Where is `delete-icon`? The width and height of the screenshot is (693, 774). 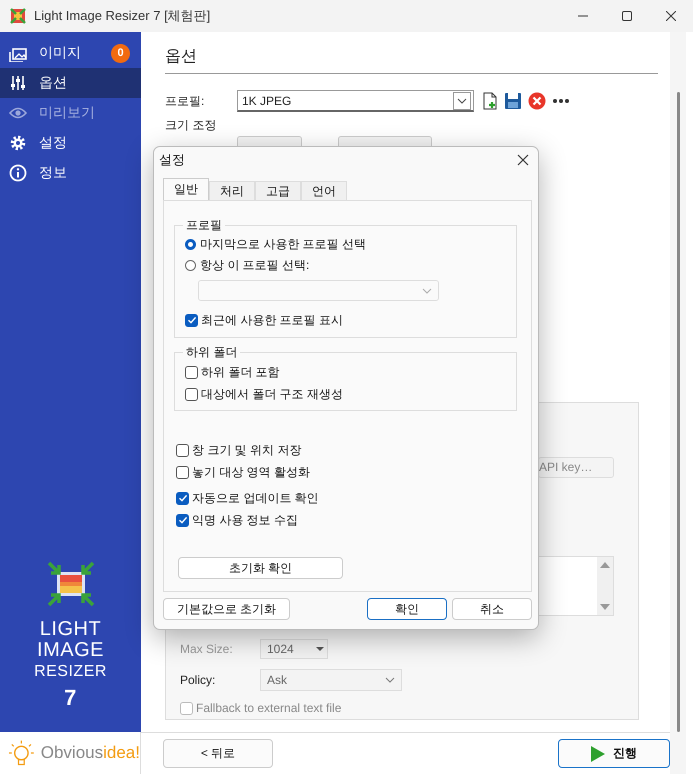 delete-icon is located at coordinates (537, 101).